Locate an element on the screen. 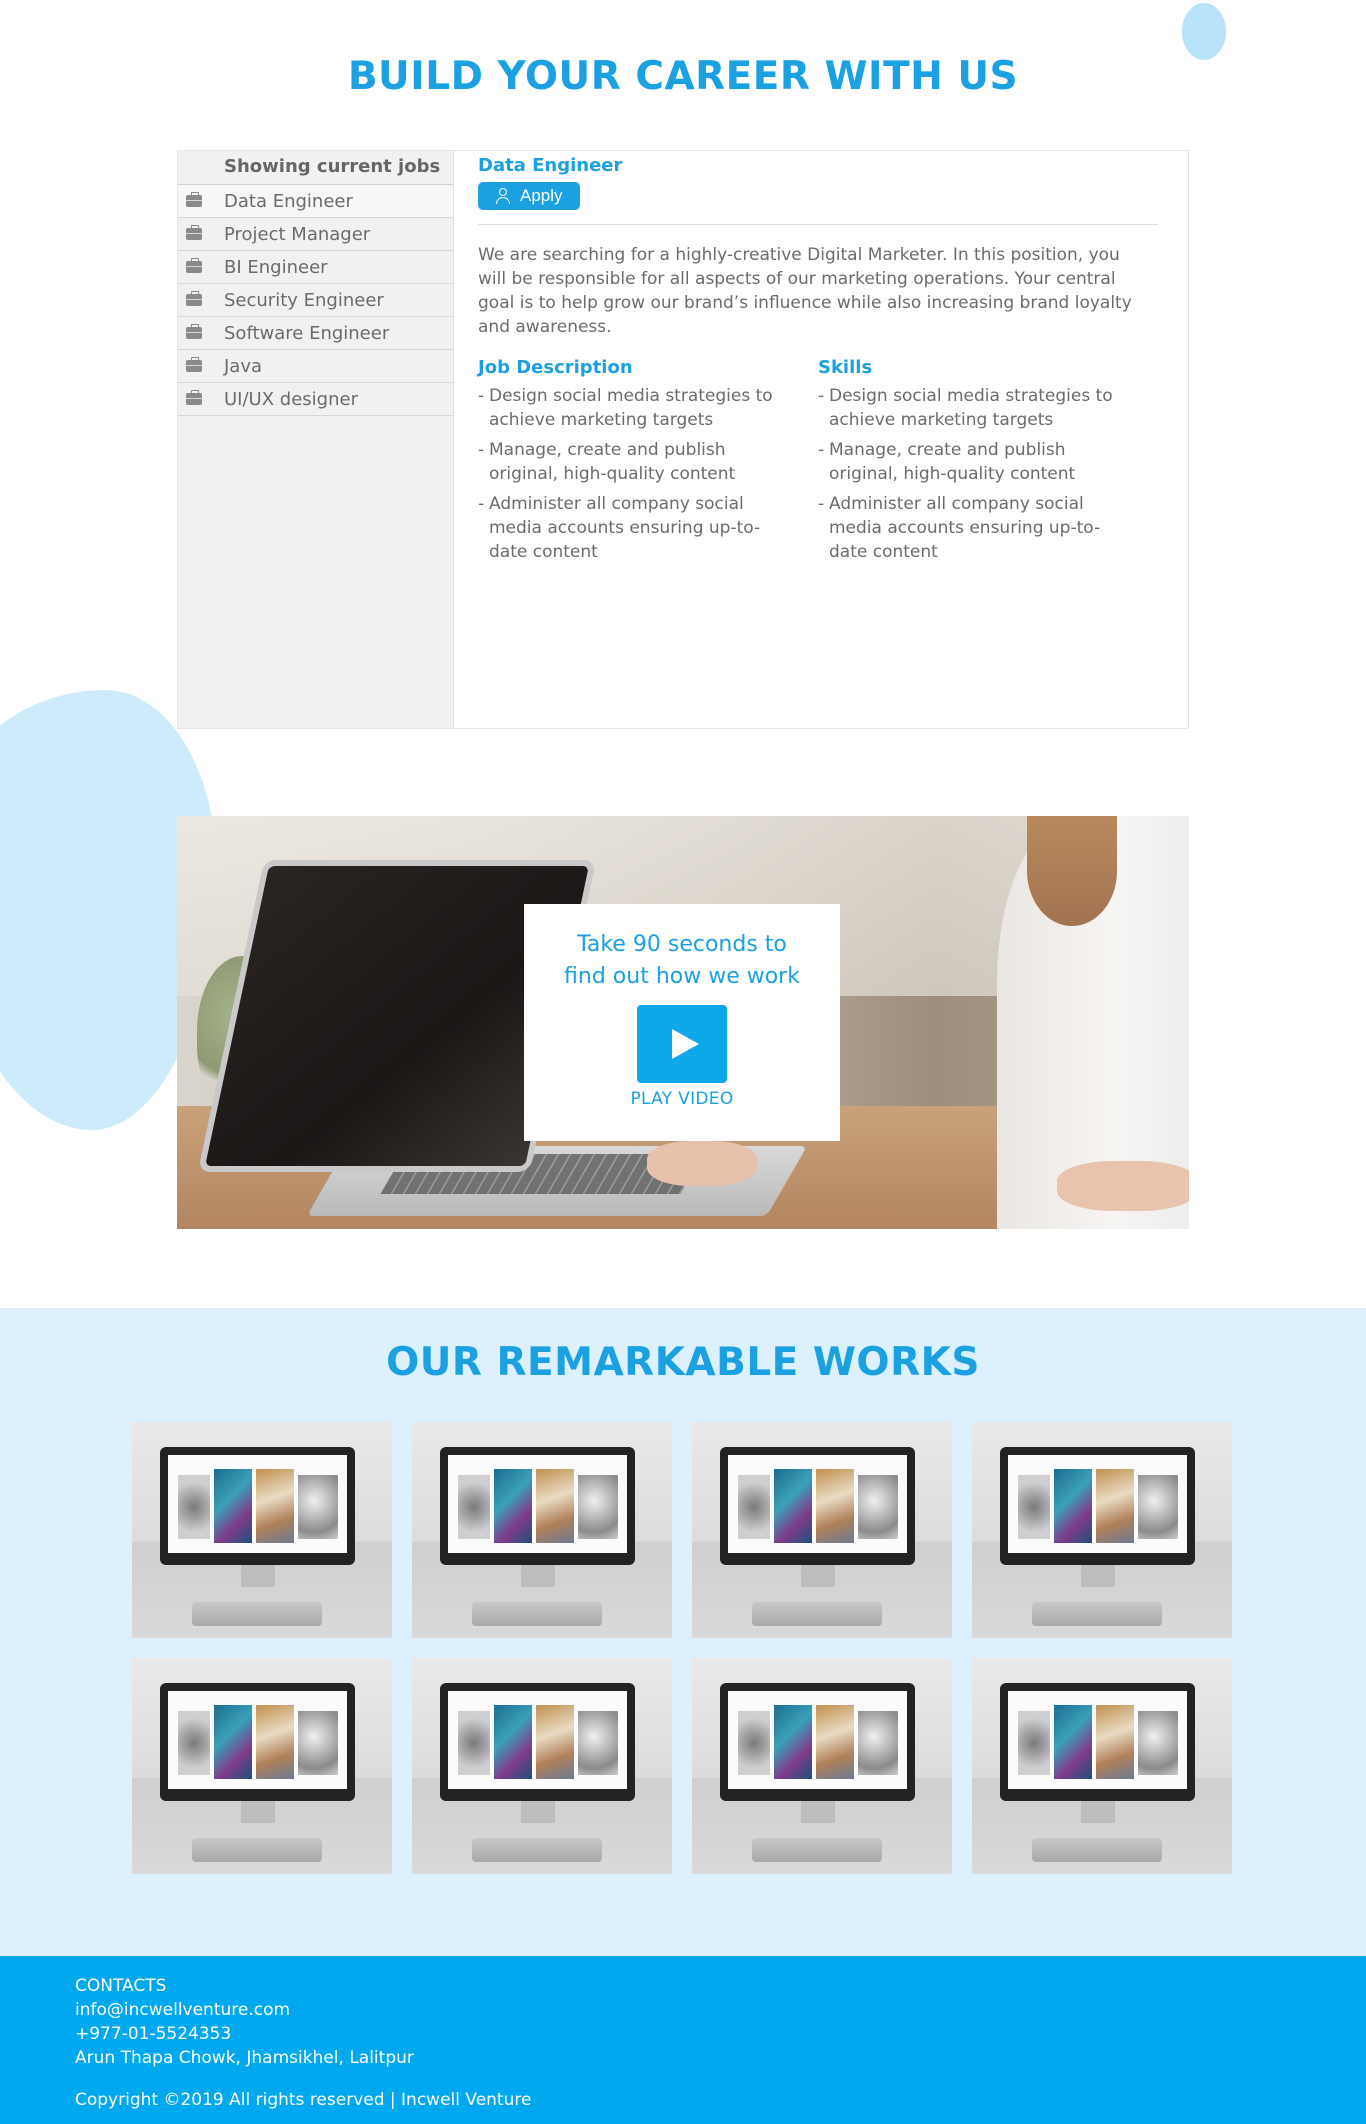 This screenshot has width=1366, height=2124. job-item-bi-engineer: BI Engineer is located at coordinates (315, 267).